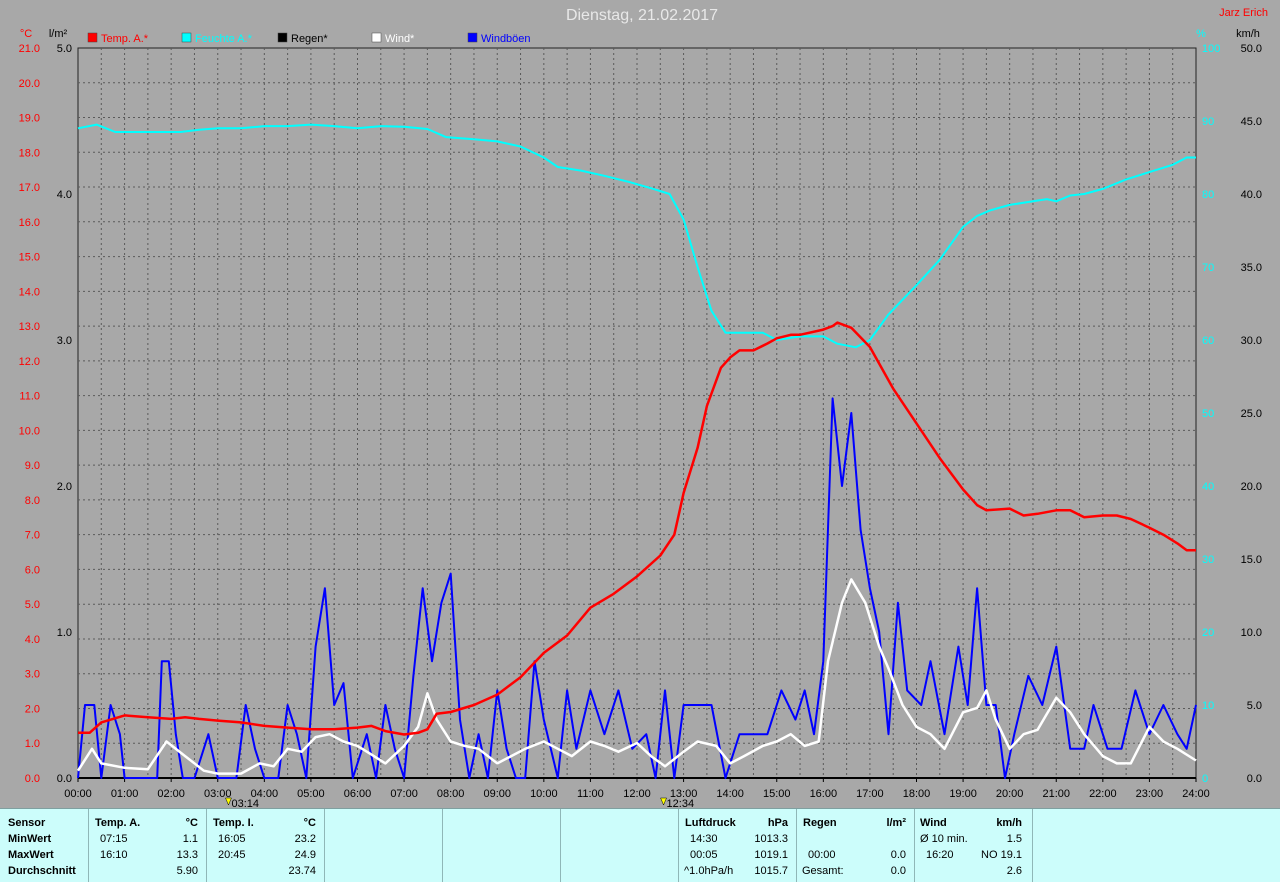 This screenshot has height=882, width=1280. I want to click on hum-tick-label: 30, so click(1208, 560).